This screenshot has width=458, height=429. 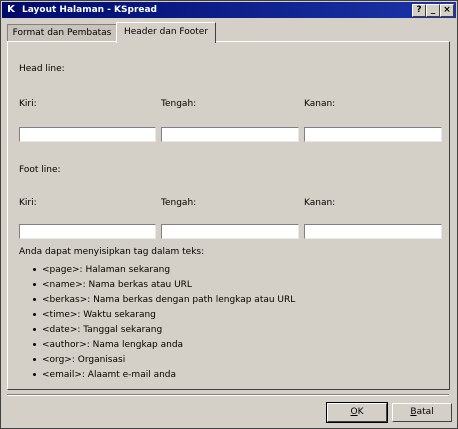 I want to click on tag-description: <page>: Halaman sekarang, so click(x=106, y=270).